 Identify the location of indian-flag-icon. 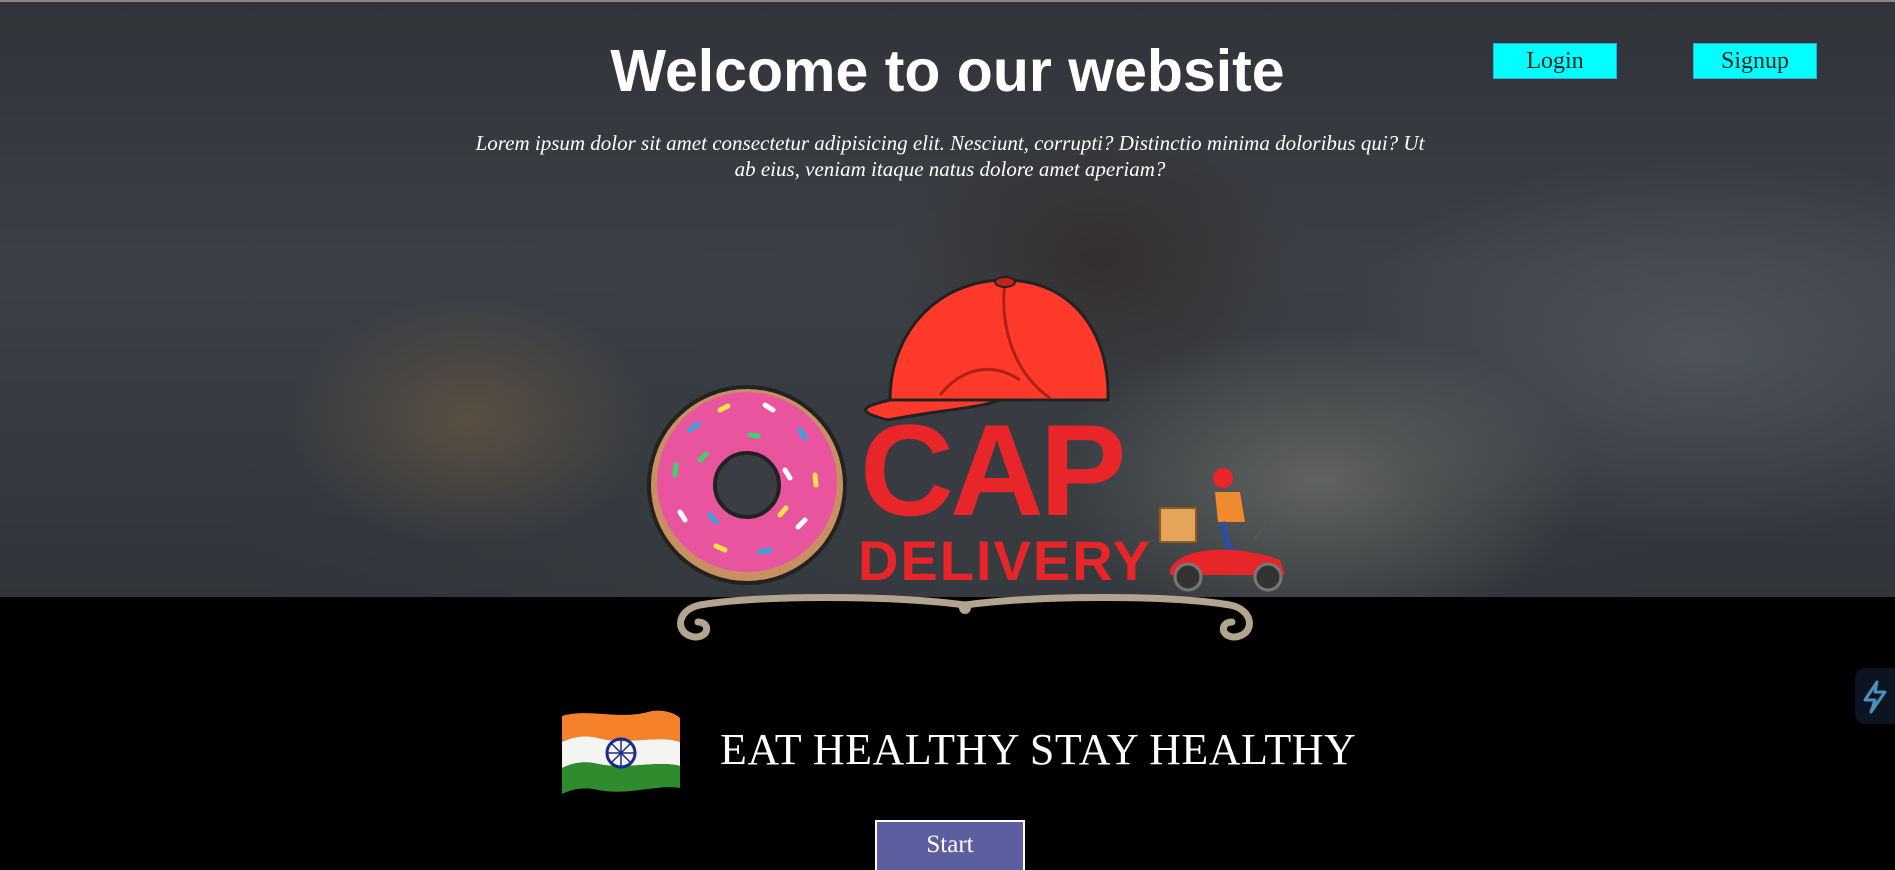
(621, 752).